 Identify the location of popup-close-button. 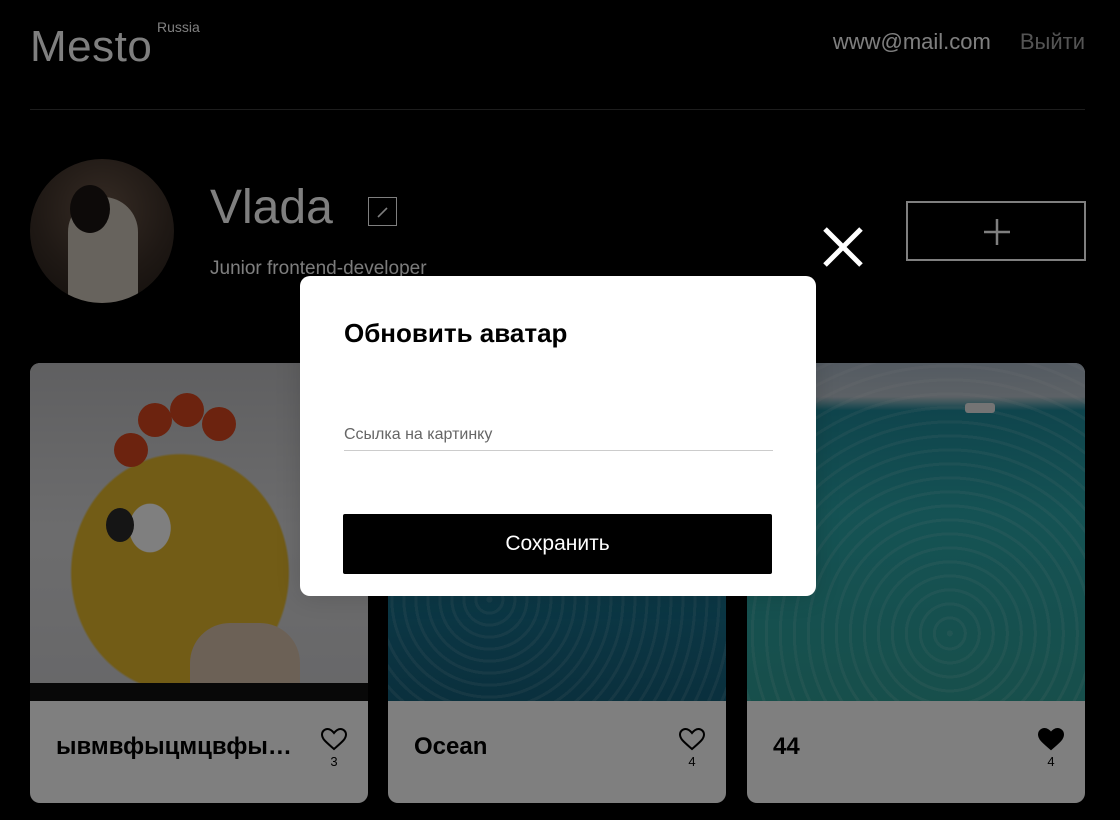
(843, 247).